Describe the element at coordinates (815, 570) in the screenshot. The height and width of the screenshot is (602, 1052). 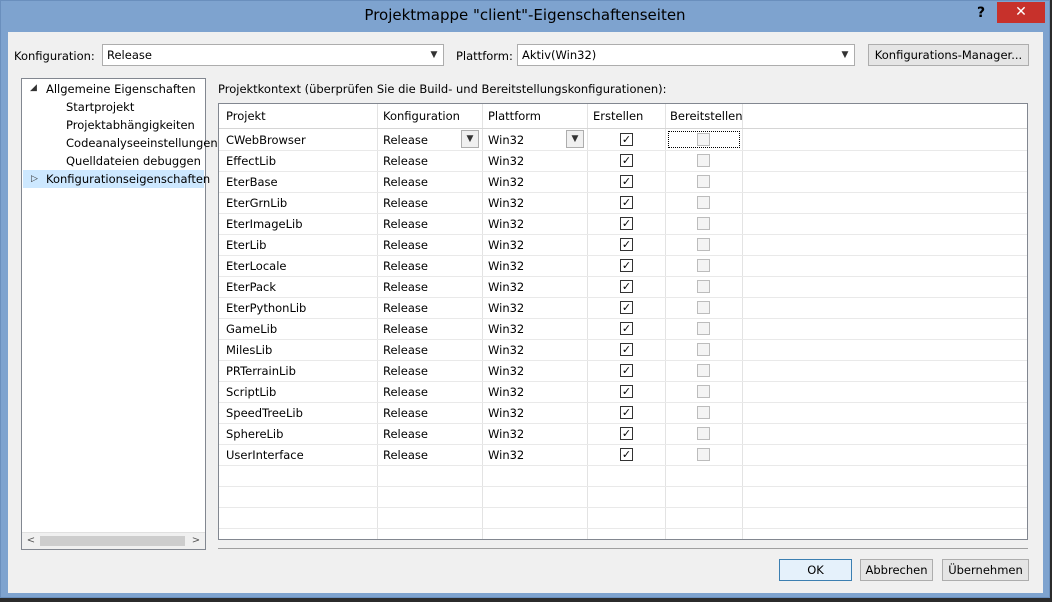
I see `ok-button: OK` at that location.